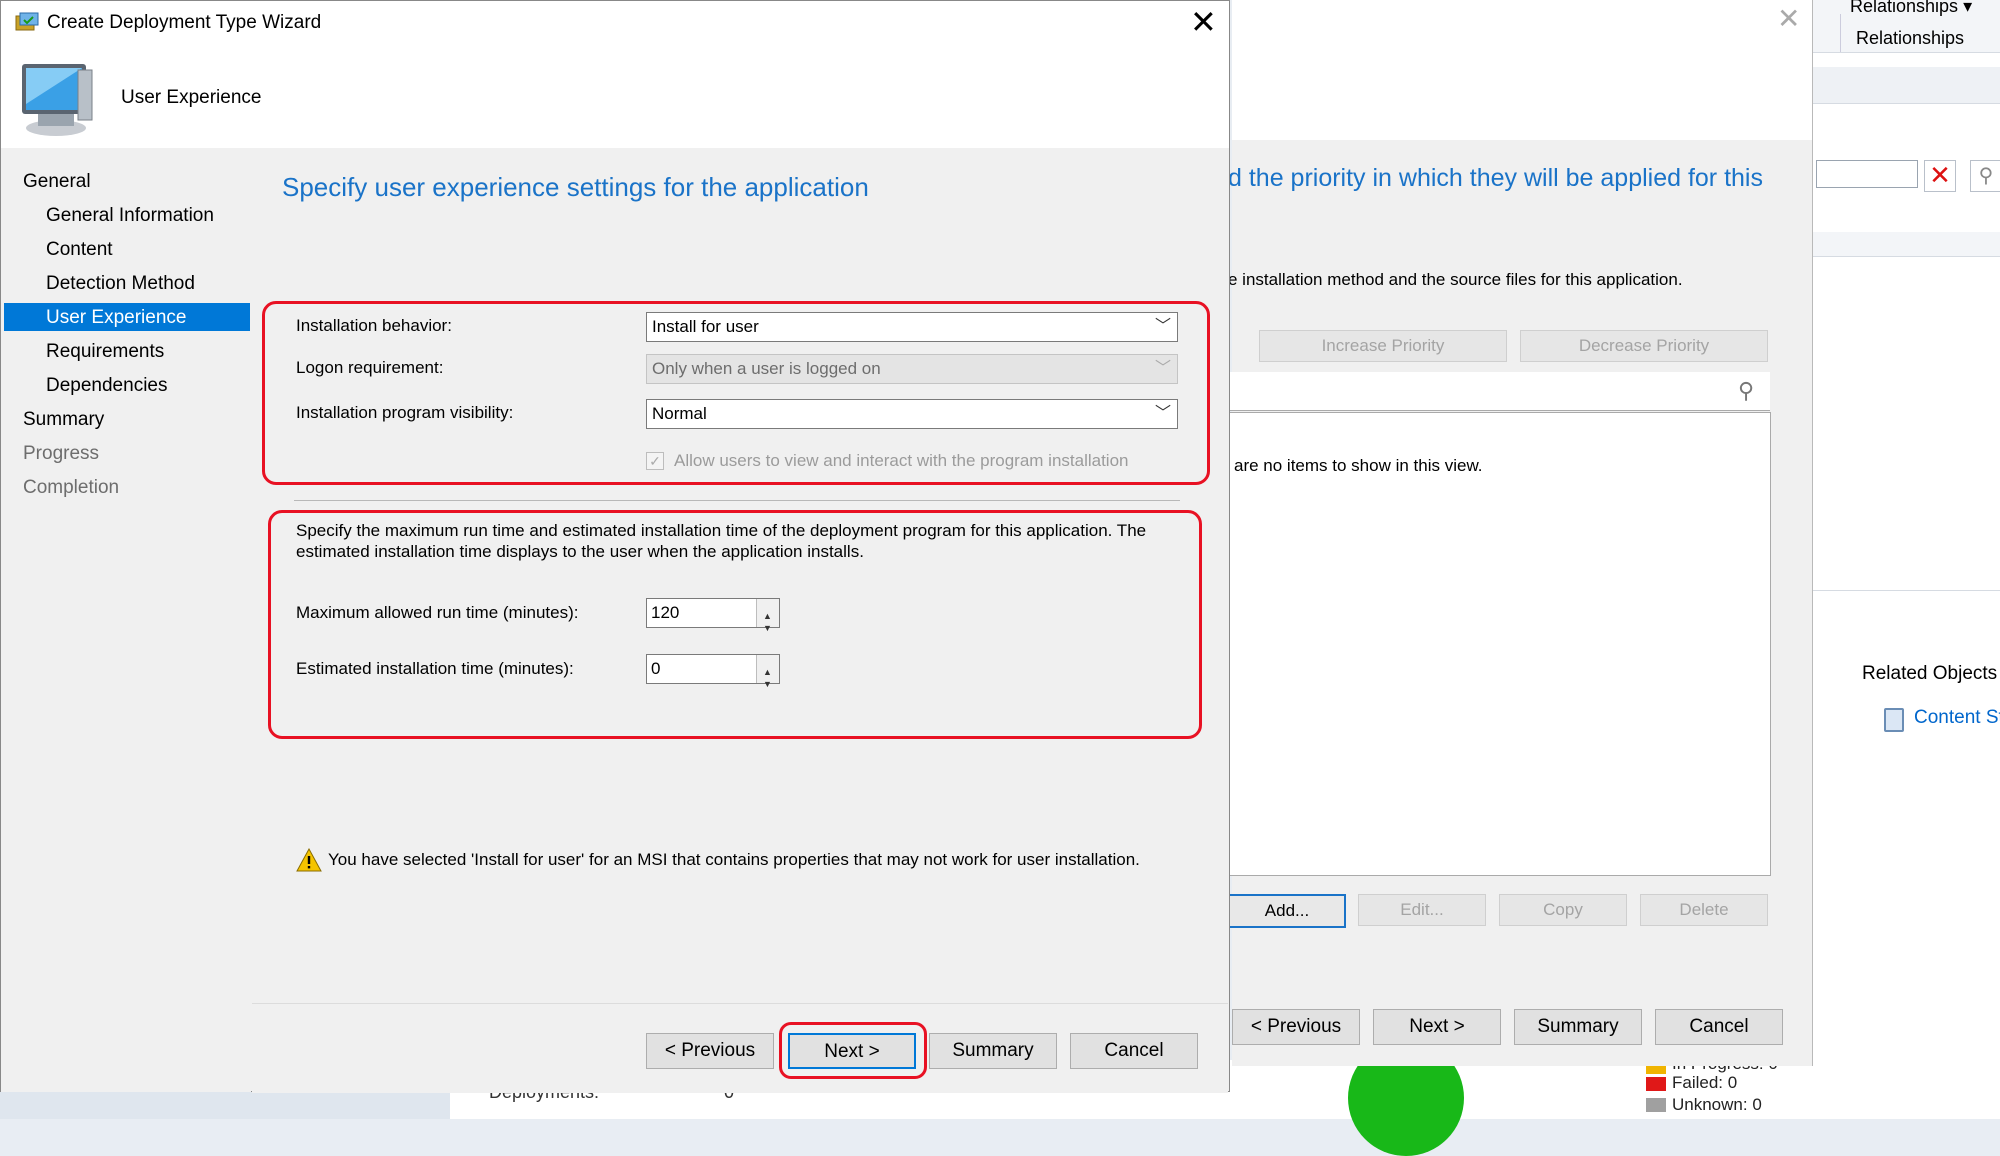 This screenshot has height=1156, width=2000. I want to click on ribbon-divider, so click(1840, 33).